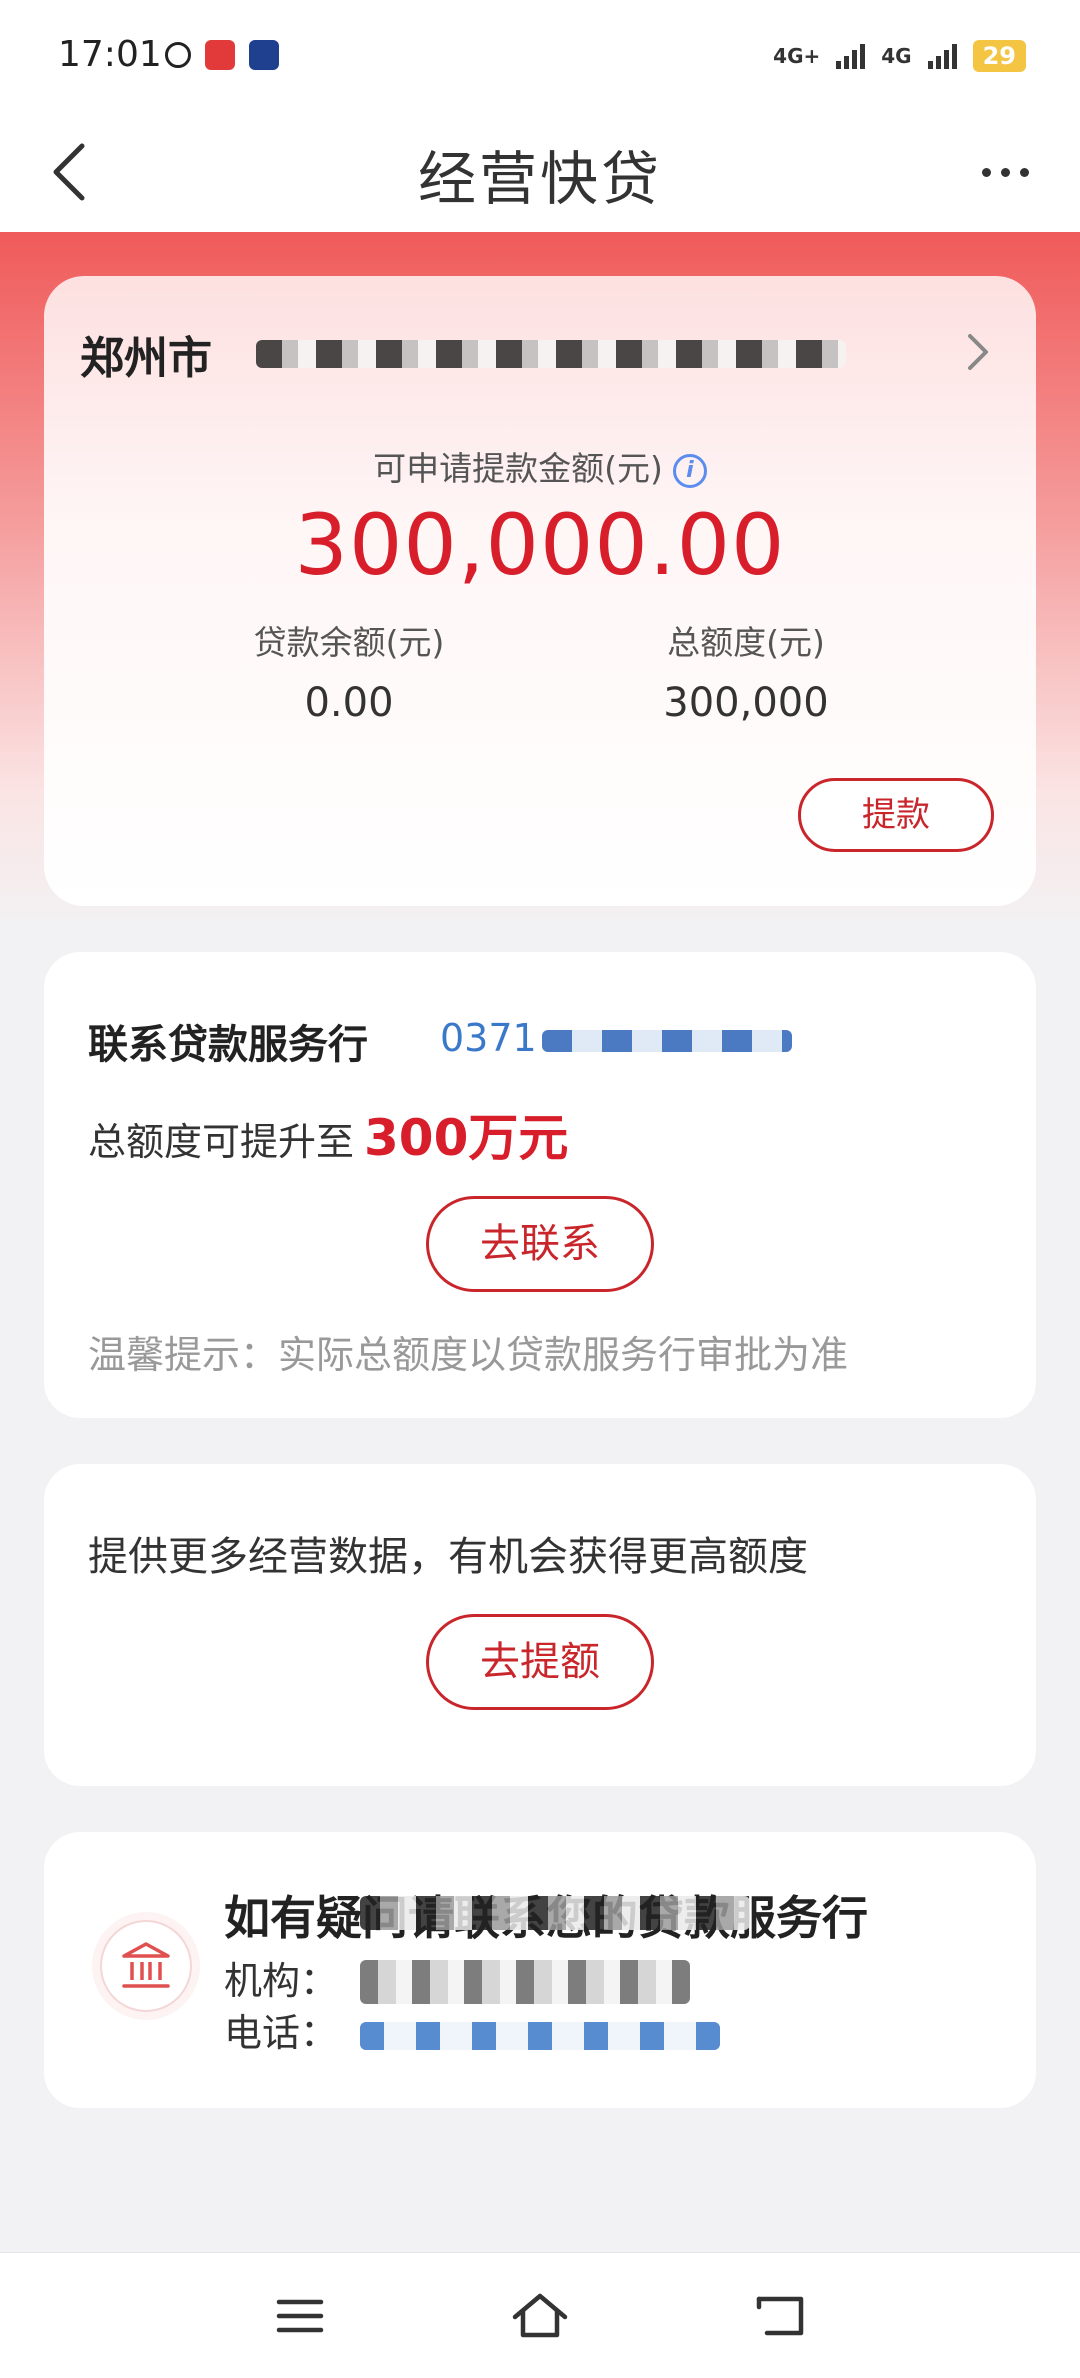 Image resolution: width=1080 pixels, height=2378 pixels. What do you see at coordinates (466, 1138) in the screenshot?
I see `quota-highlight: 300万元` at bounding box center [466, 1138].